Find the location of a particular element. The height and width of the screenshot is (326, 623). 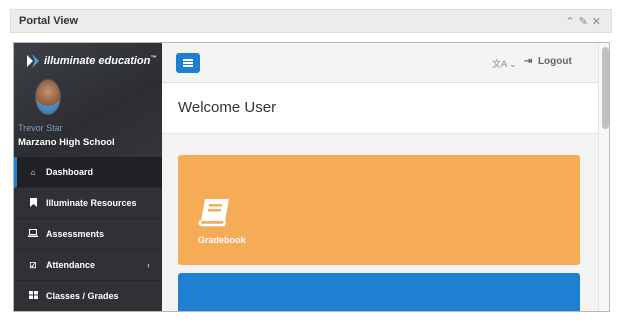

logout-label: Logout is located at coordinates (554, 61).